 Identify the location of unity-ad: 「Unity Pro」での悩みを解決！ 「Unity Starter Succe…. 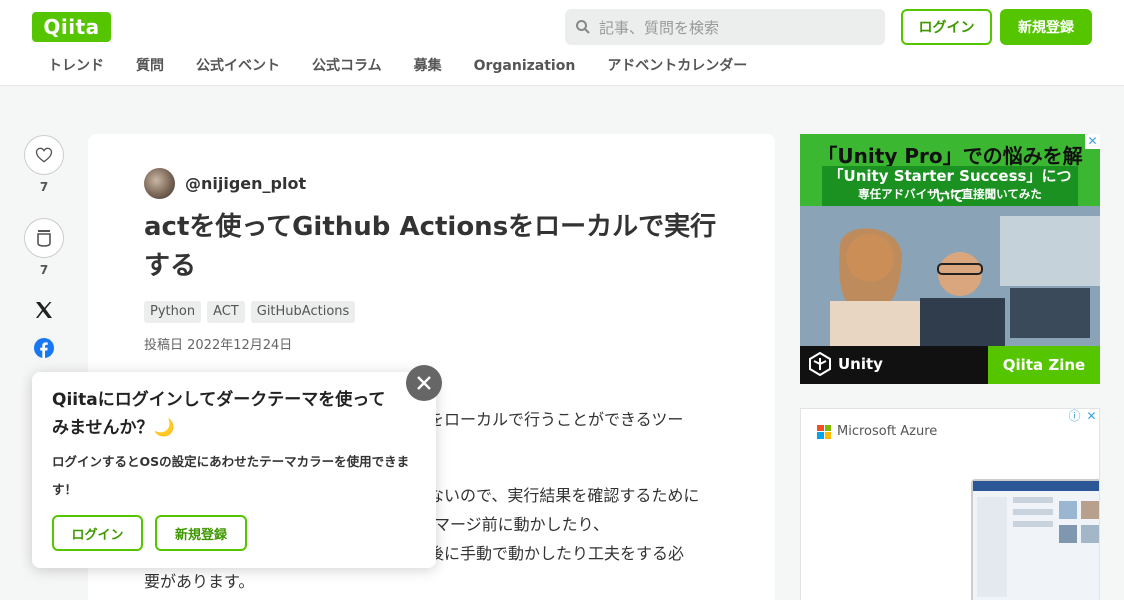
(950, 259).